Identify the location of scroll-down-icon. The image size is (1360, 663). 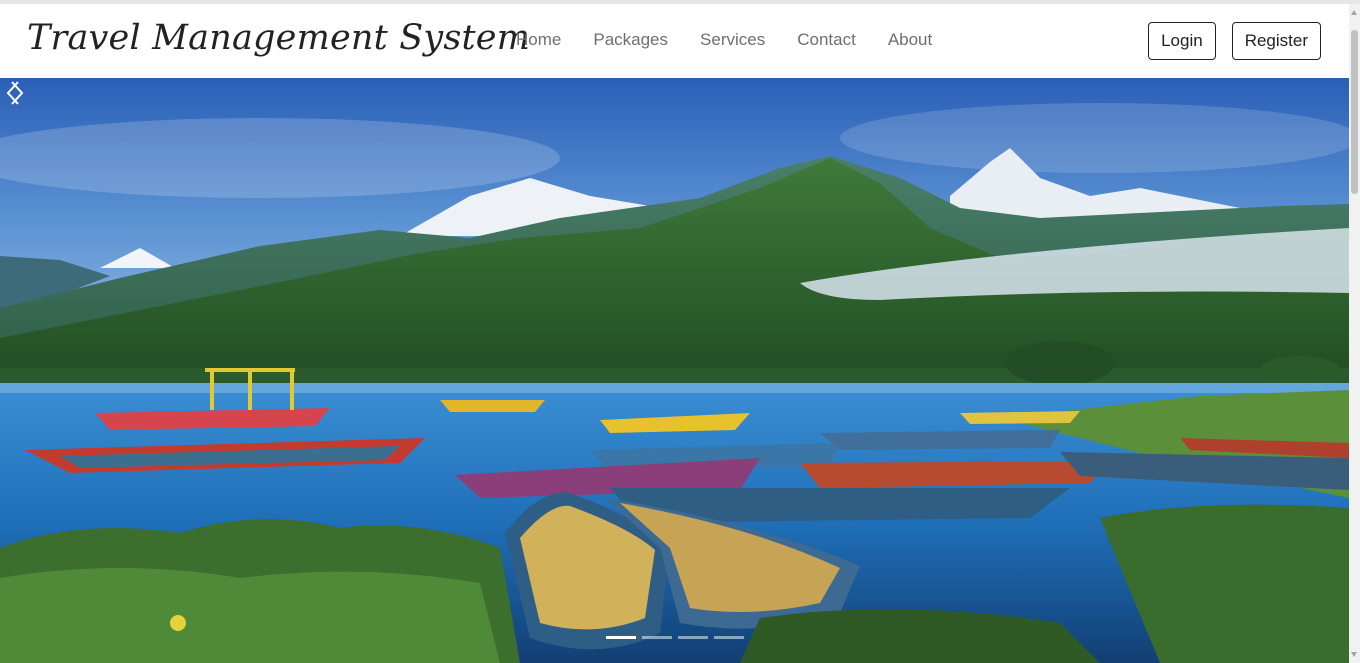
(1354, 654).